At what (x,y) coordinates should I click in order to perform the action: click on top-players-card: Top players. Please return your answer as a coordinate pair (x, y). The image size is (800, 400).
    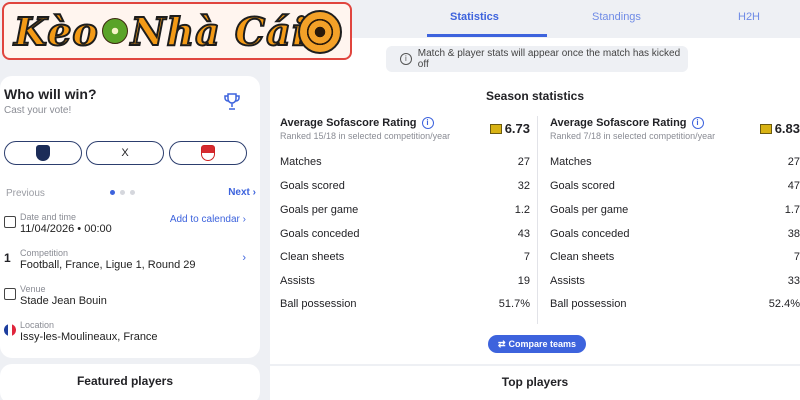
    Looking at the image, I should click on (535, 383).